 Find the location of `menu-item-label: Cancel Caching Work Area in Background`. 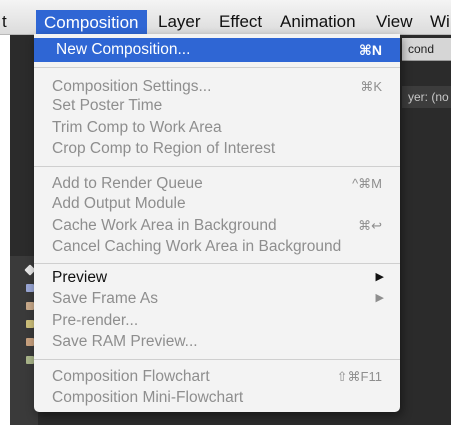

menu-item-label: Cancel Caching Work Area in Background is located at coordinates (197, 246).